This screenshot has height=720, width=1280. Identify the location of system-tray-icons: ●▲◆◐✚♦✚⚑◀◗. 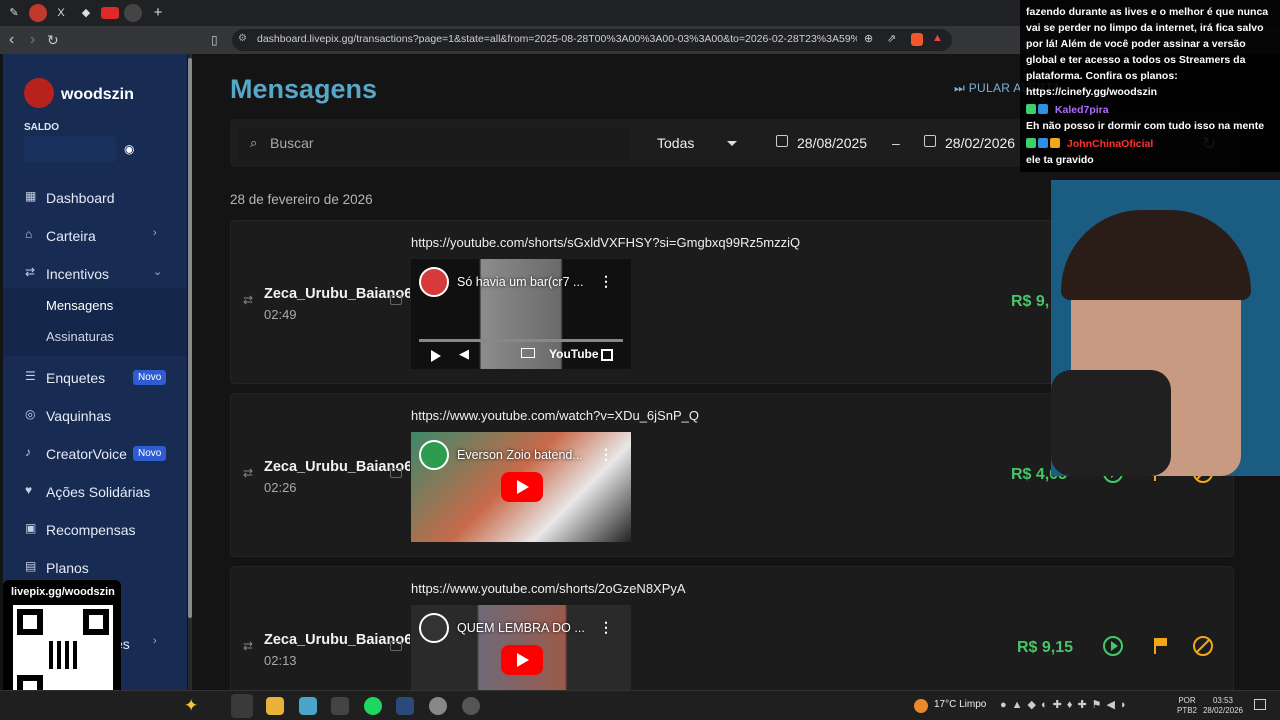
(1066, 704).